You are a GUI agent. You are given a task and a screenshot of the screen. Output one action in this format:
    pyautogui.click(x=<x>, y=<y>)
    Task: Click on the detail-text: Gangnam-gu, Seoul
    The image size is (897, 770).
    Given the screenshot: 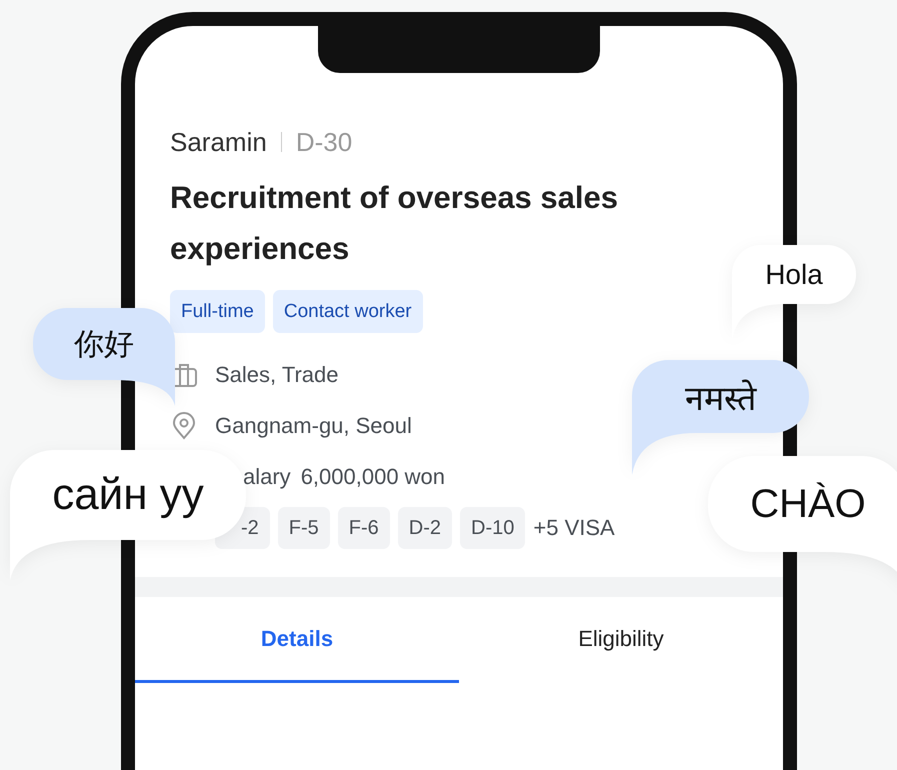 What is the action you would take?
    pyautogui.click(x=313, y=425)
    